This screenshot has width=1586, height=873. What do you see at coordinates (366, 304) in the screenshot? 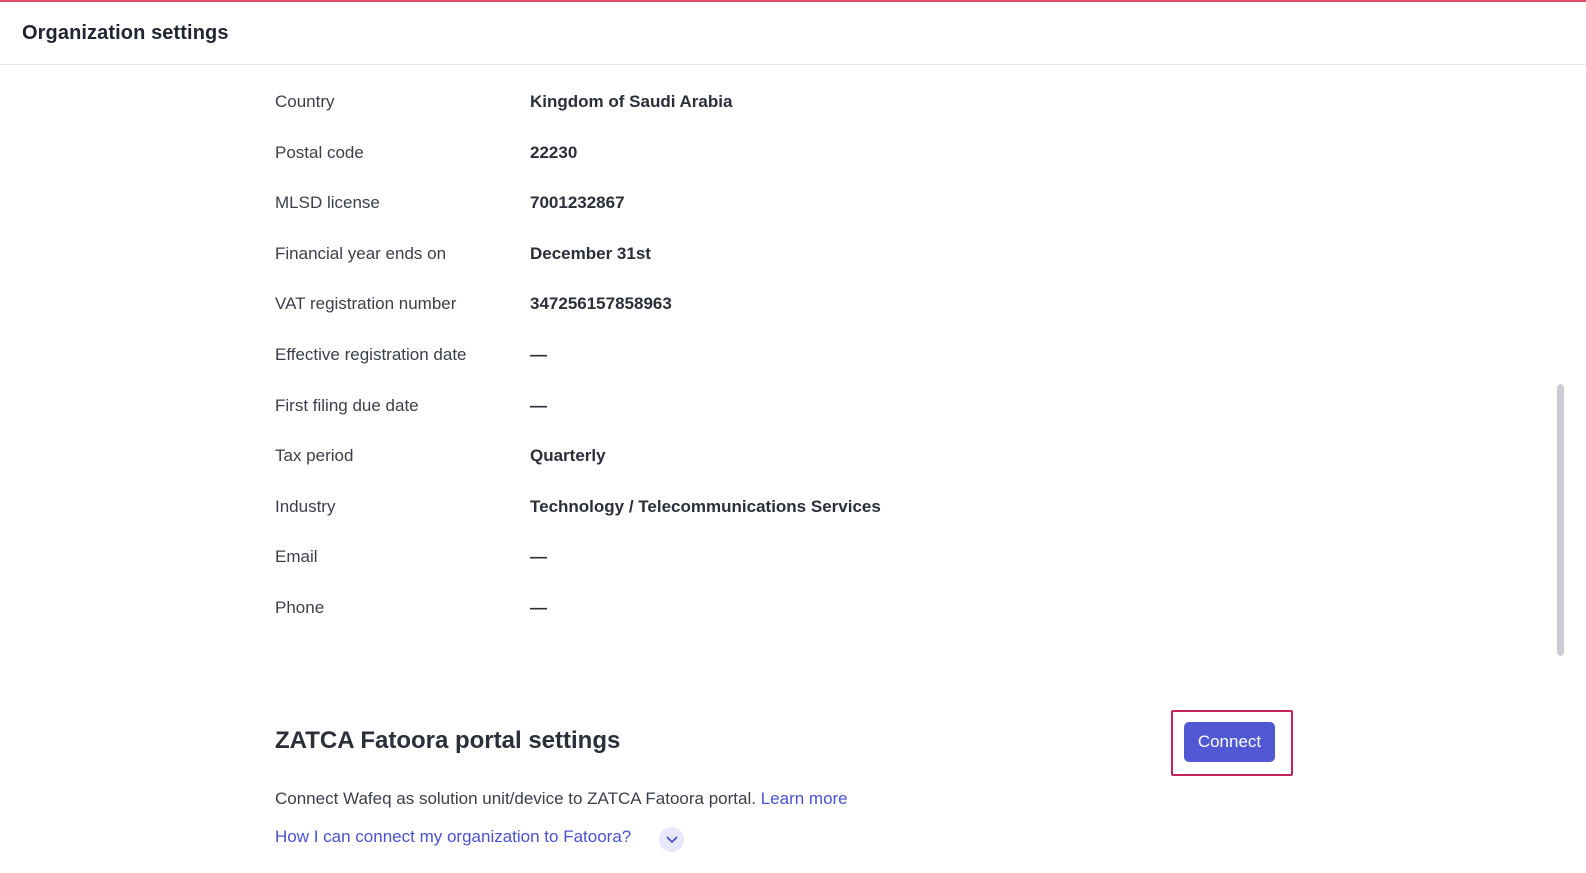
I see `detail-label: VAT registration number` at bounding box center [366, 304].